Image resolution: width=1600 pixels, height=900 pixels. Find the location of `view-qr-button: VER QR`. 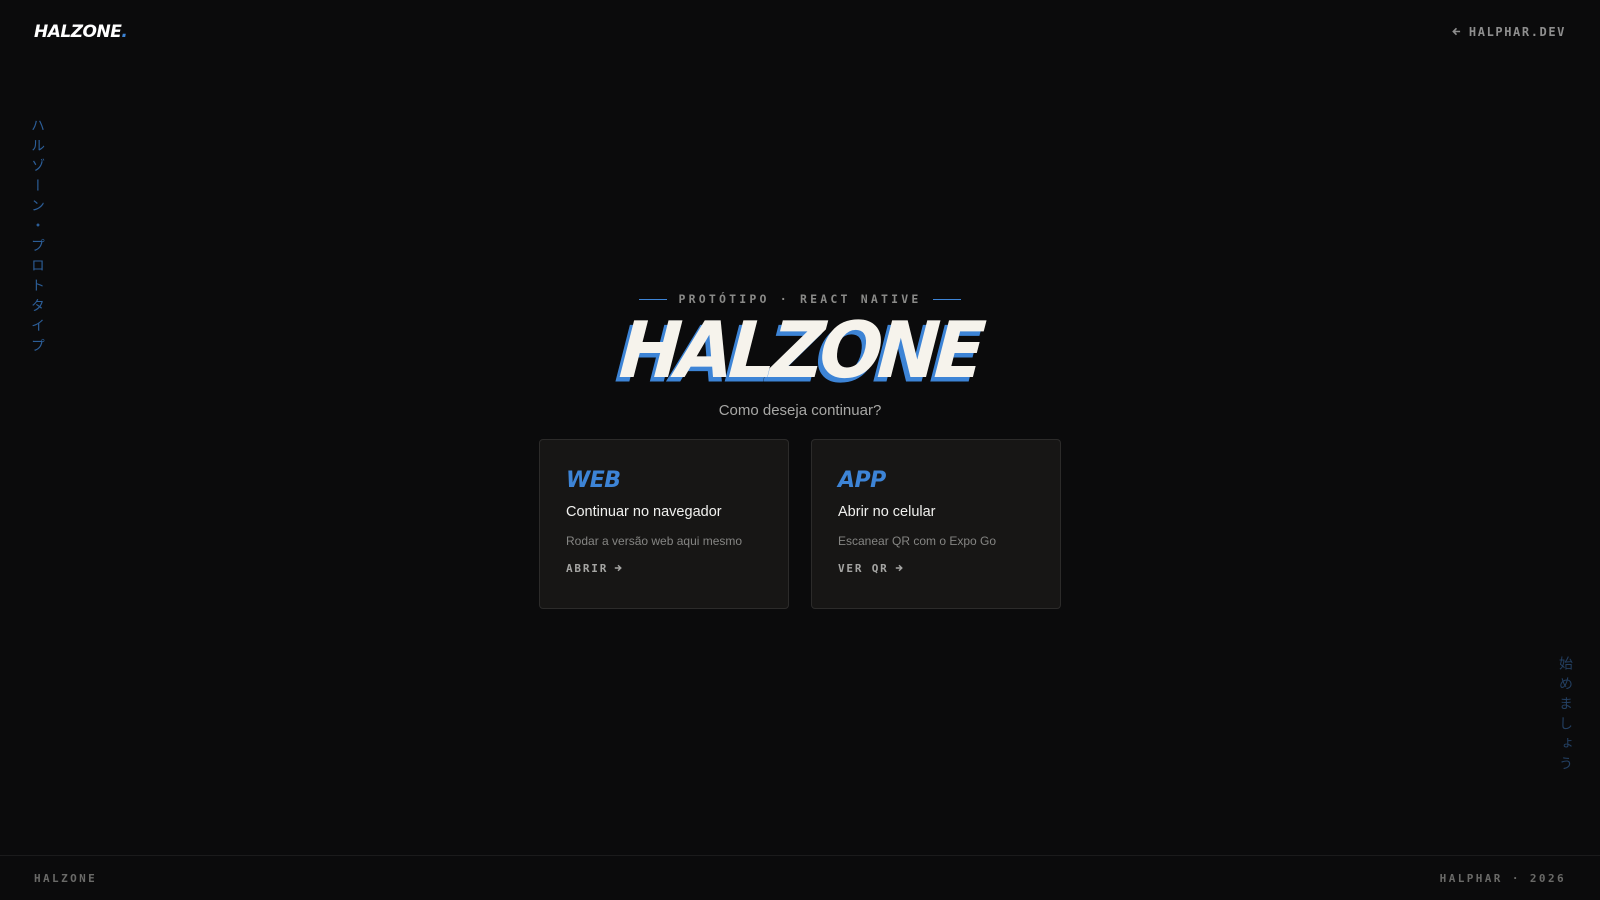

view-qr-button: VER QR is located at coordinates (936, 568).